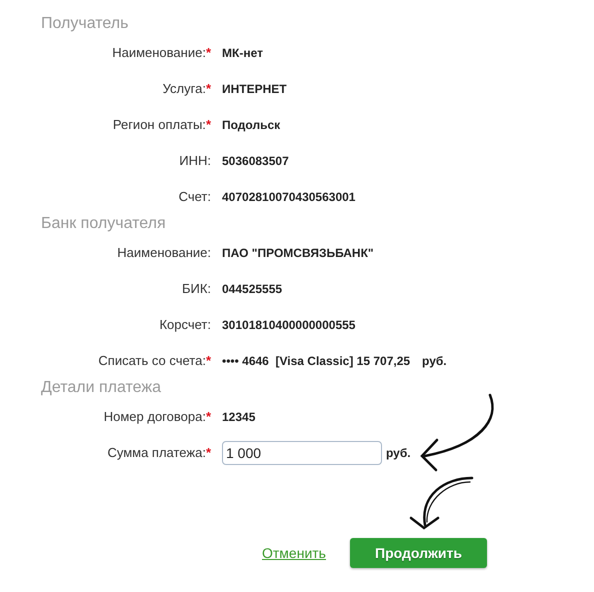 The height and width of the screenshot is (592, 594). I want to click on field-value: 12345, so click(239, 417).